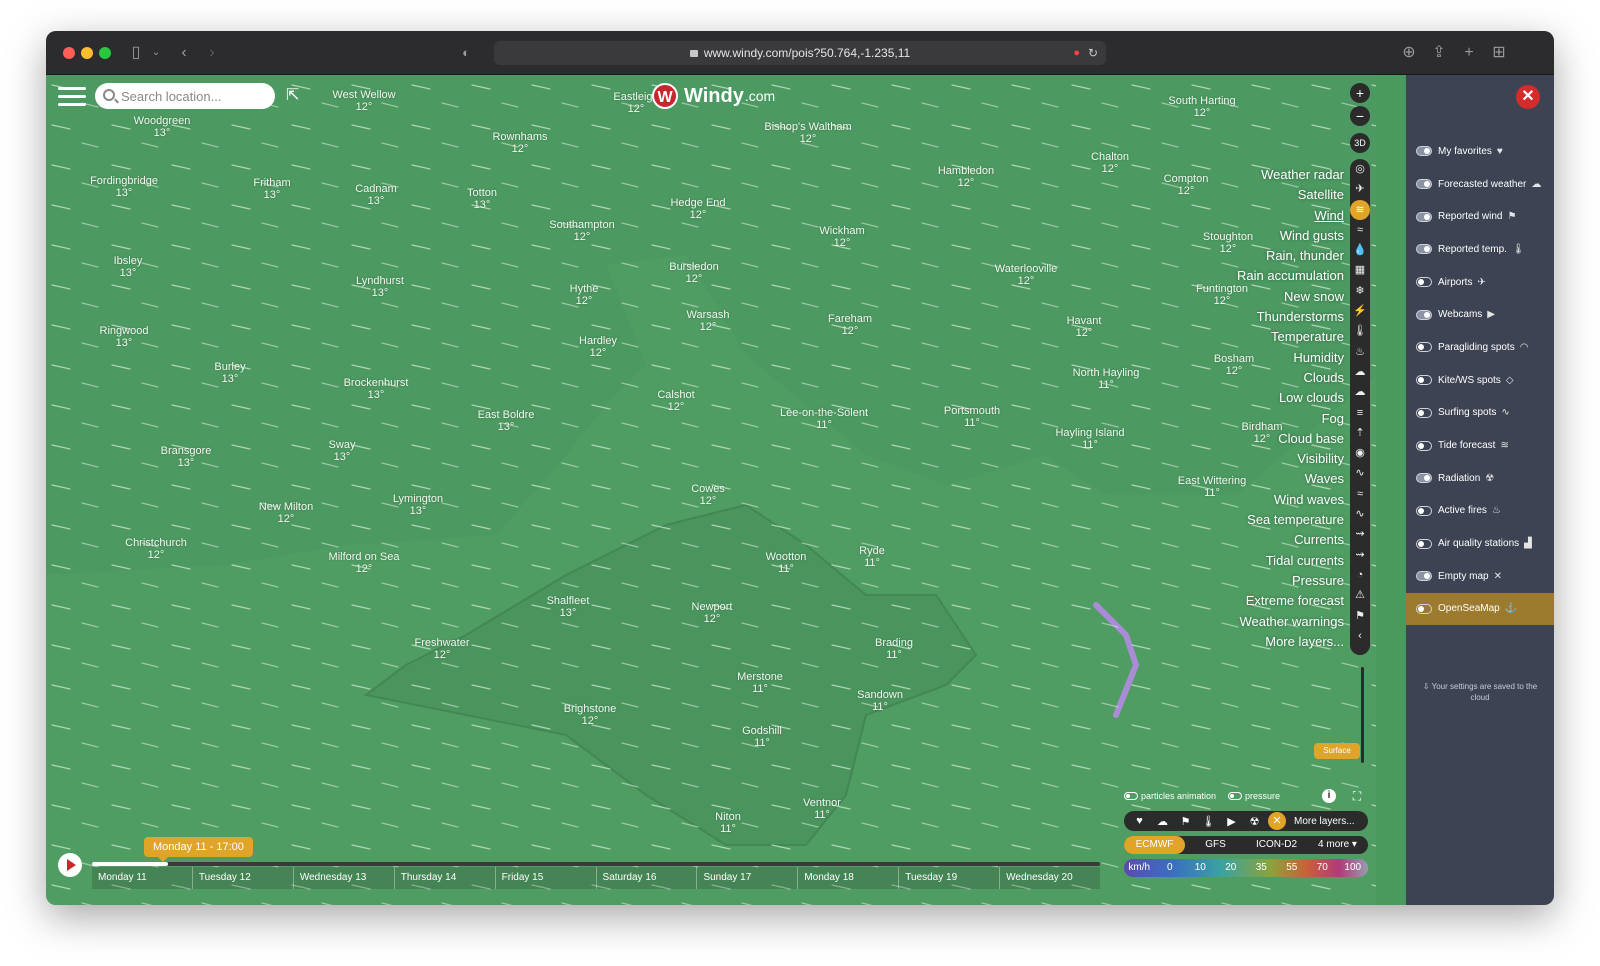 The width and height of the screenshot is (1600, 966). I want to click on place-label: Fordingbridge 13°, so click(124, 187).